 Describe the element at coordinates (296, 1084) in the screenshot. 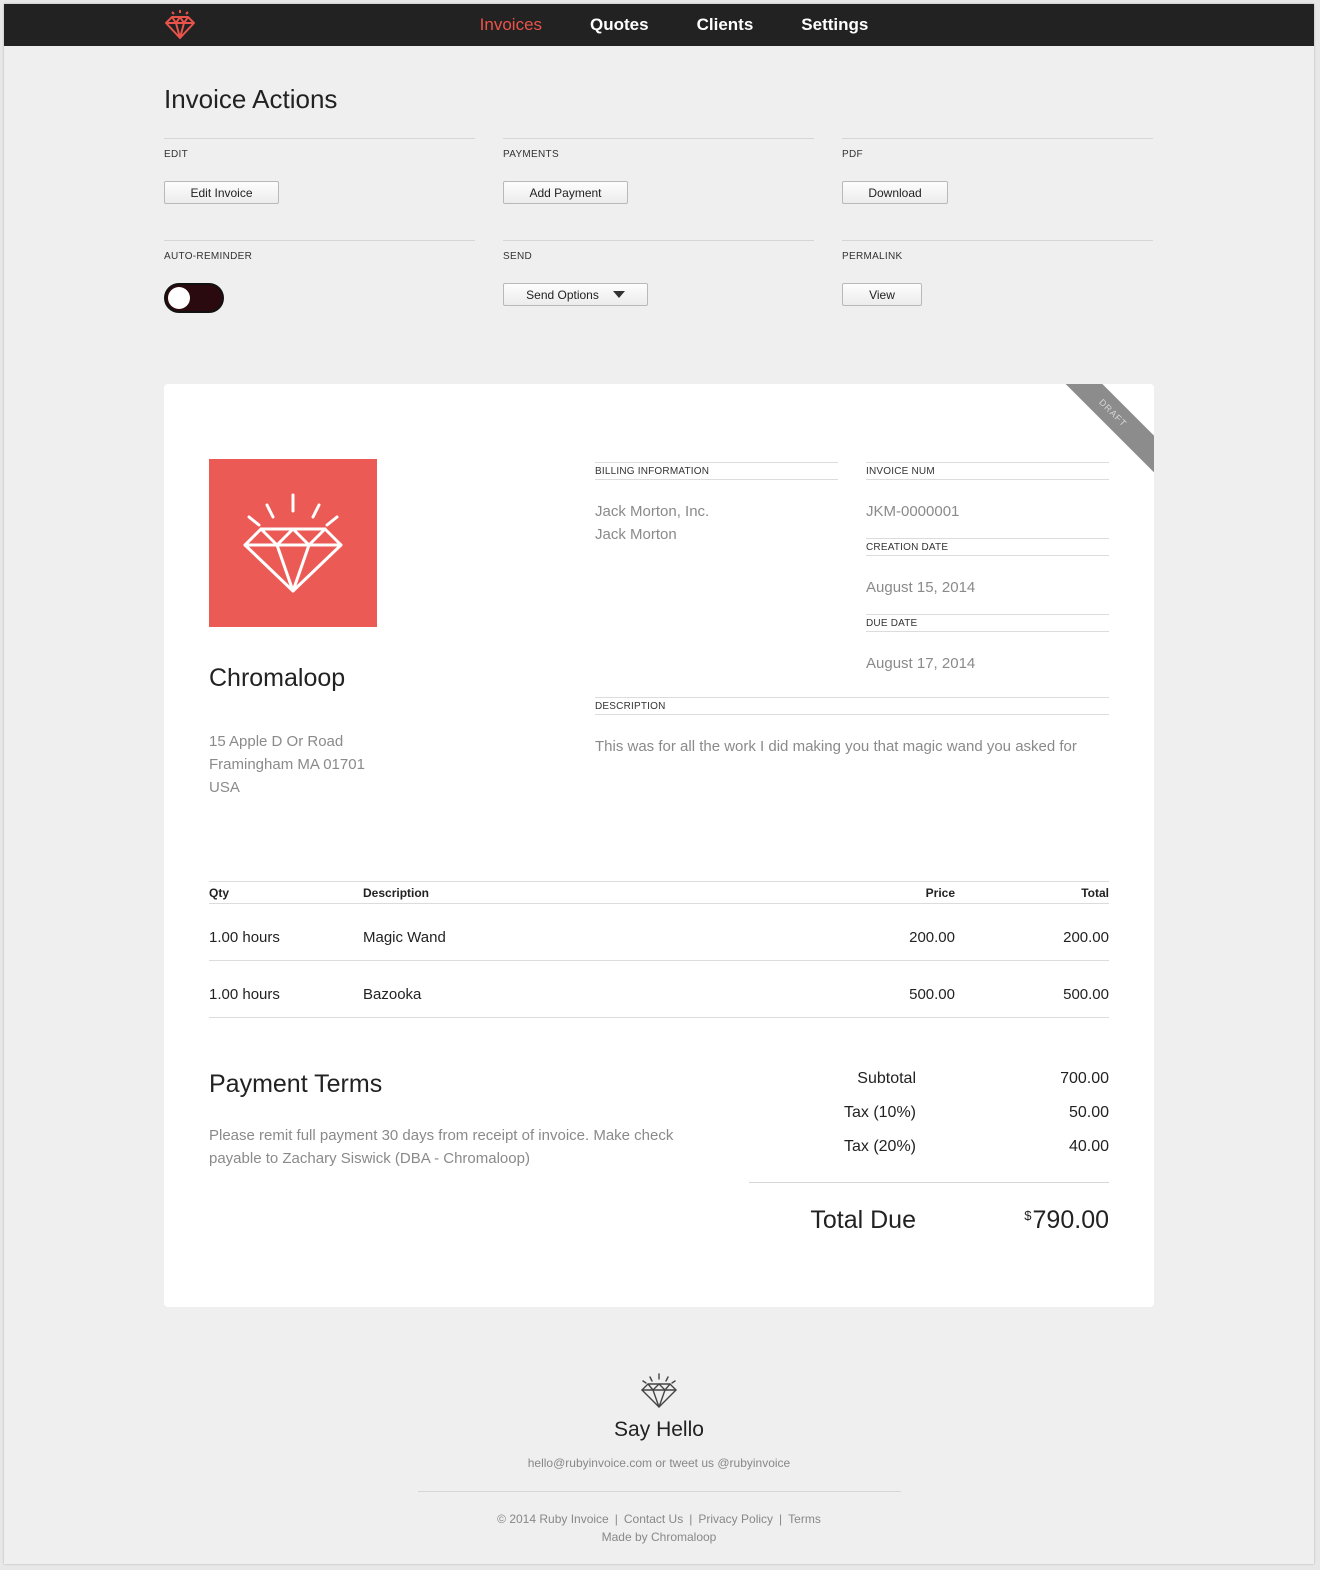

I see `payment-terms-title: Payment Terms` at that location.